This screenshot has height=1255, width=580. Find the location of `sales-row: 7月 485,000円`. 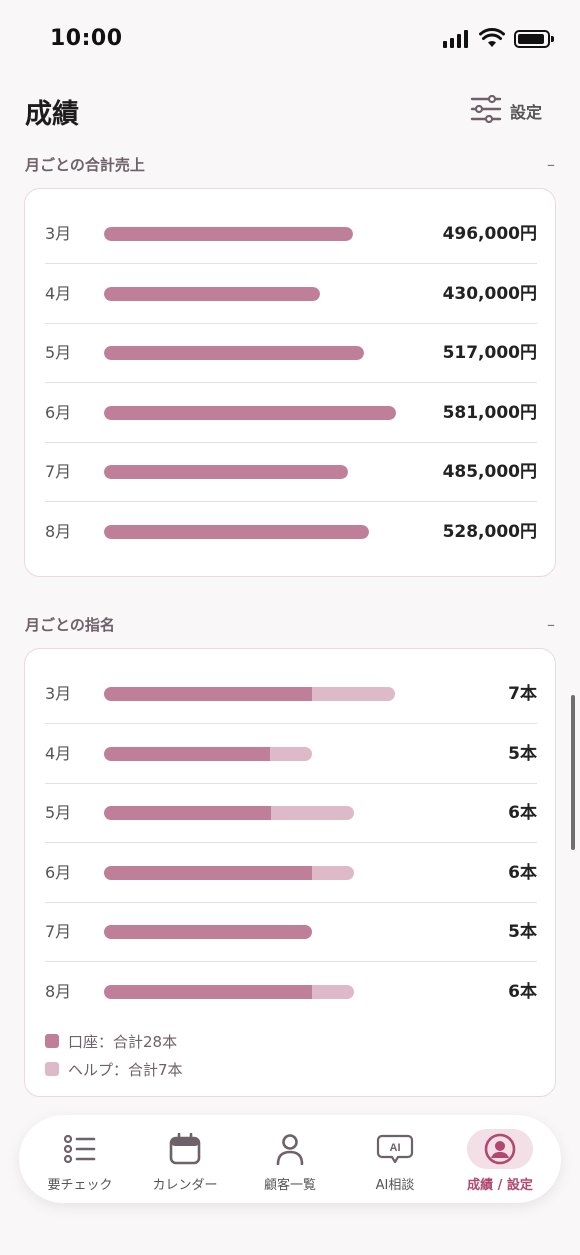

sales-row: 7月 485,000円 is located at coordinates (291, 472).